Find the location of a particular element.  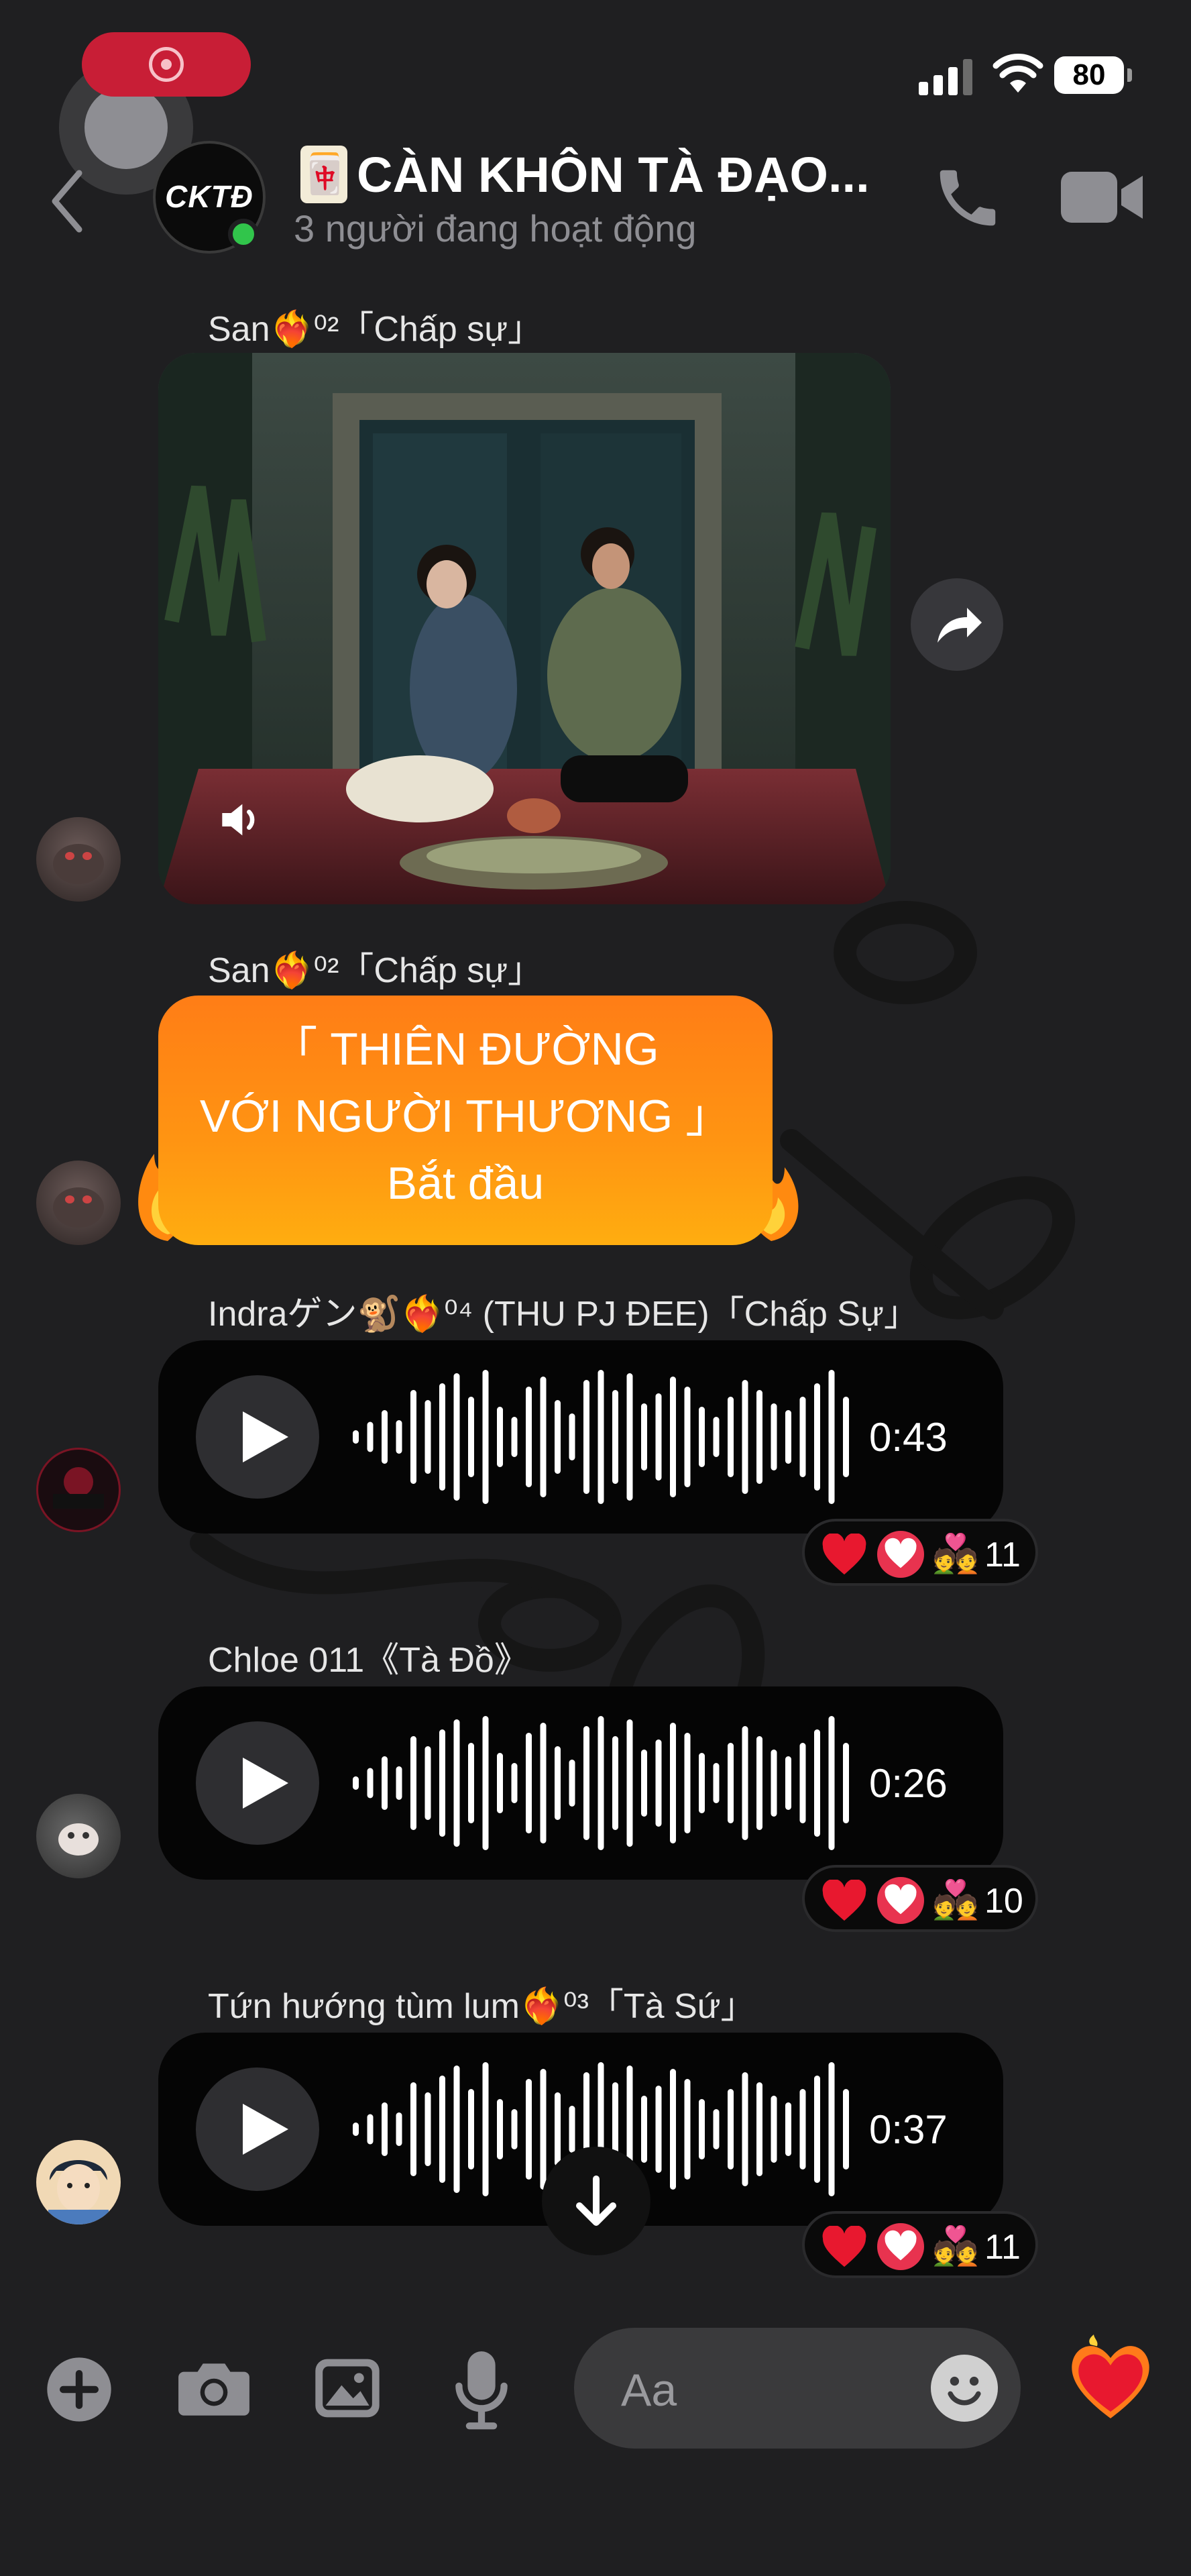

emoji-icon is located at coordinates (965, 2388).